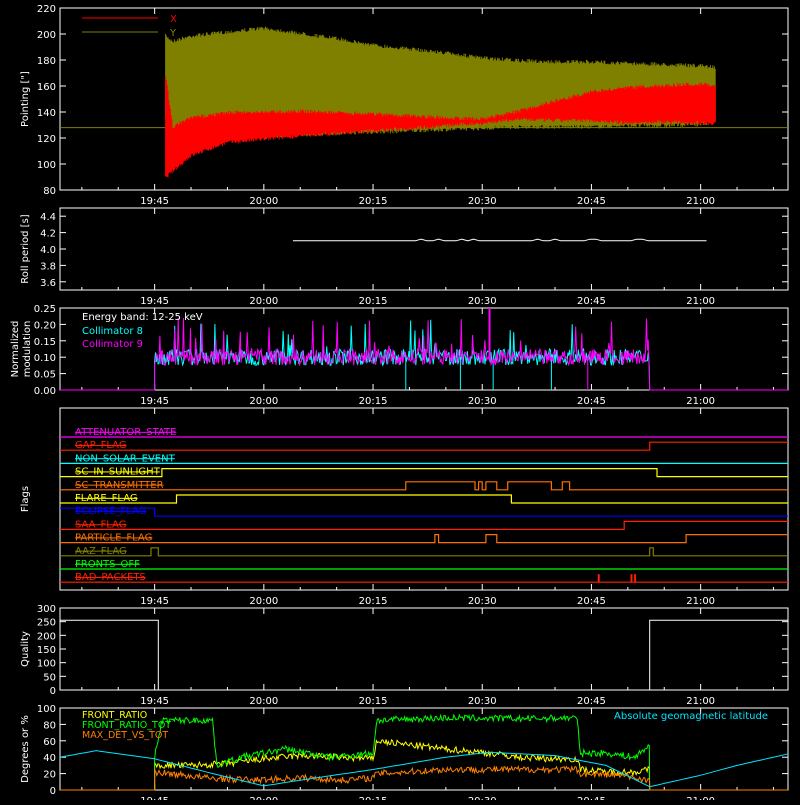 The height and width of the screenshot is (805, 800). What do you see at coordinates (482, 601) in the screenshot?
I see `panel-3-xtick-label: 20:30` at bounding box center [482, 601].